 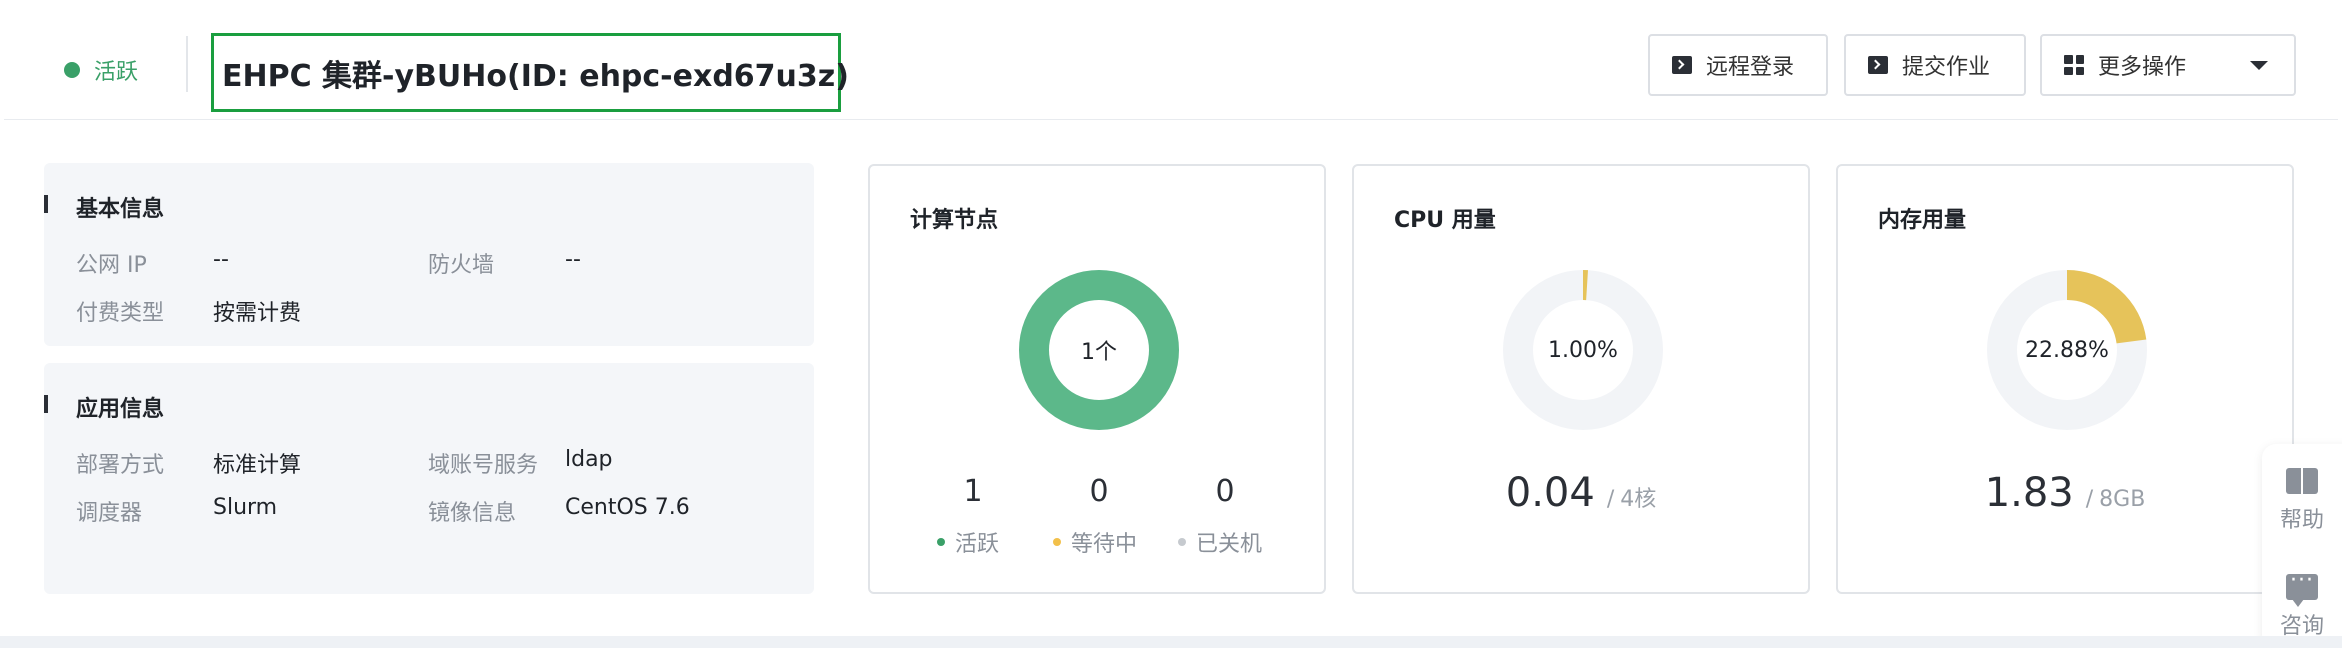 I want to click on side-help-panel: 帮助 咨询, so click(x=2302, y=546).